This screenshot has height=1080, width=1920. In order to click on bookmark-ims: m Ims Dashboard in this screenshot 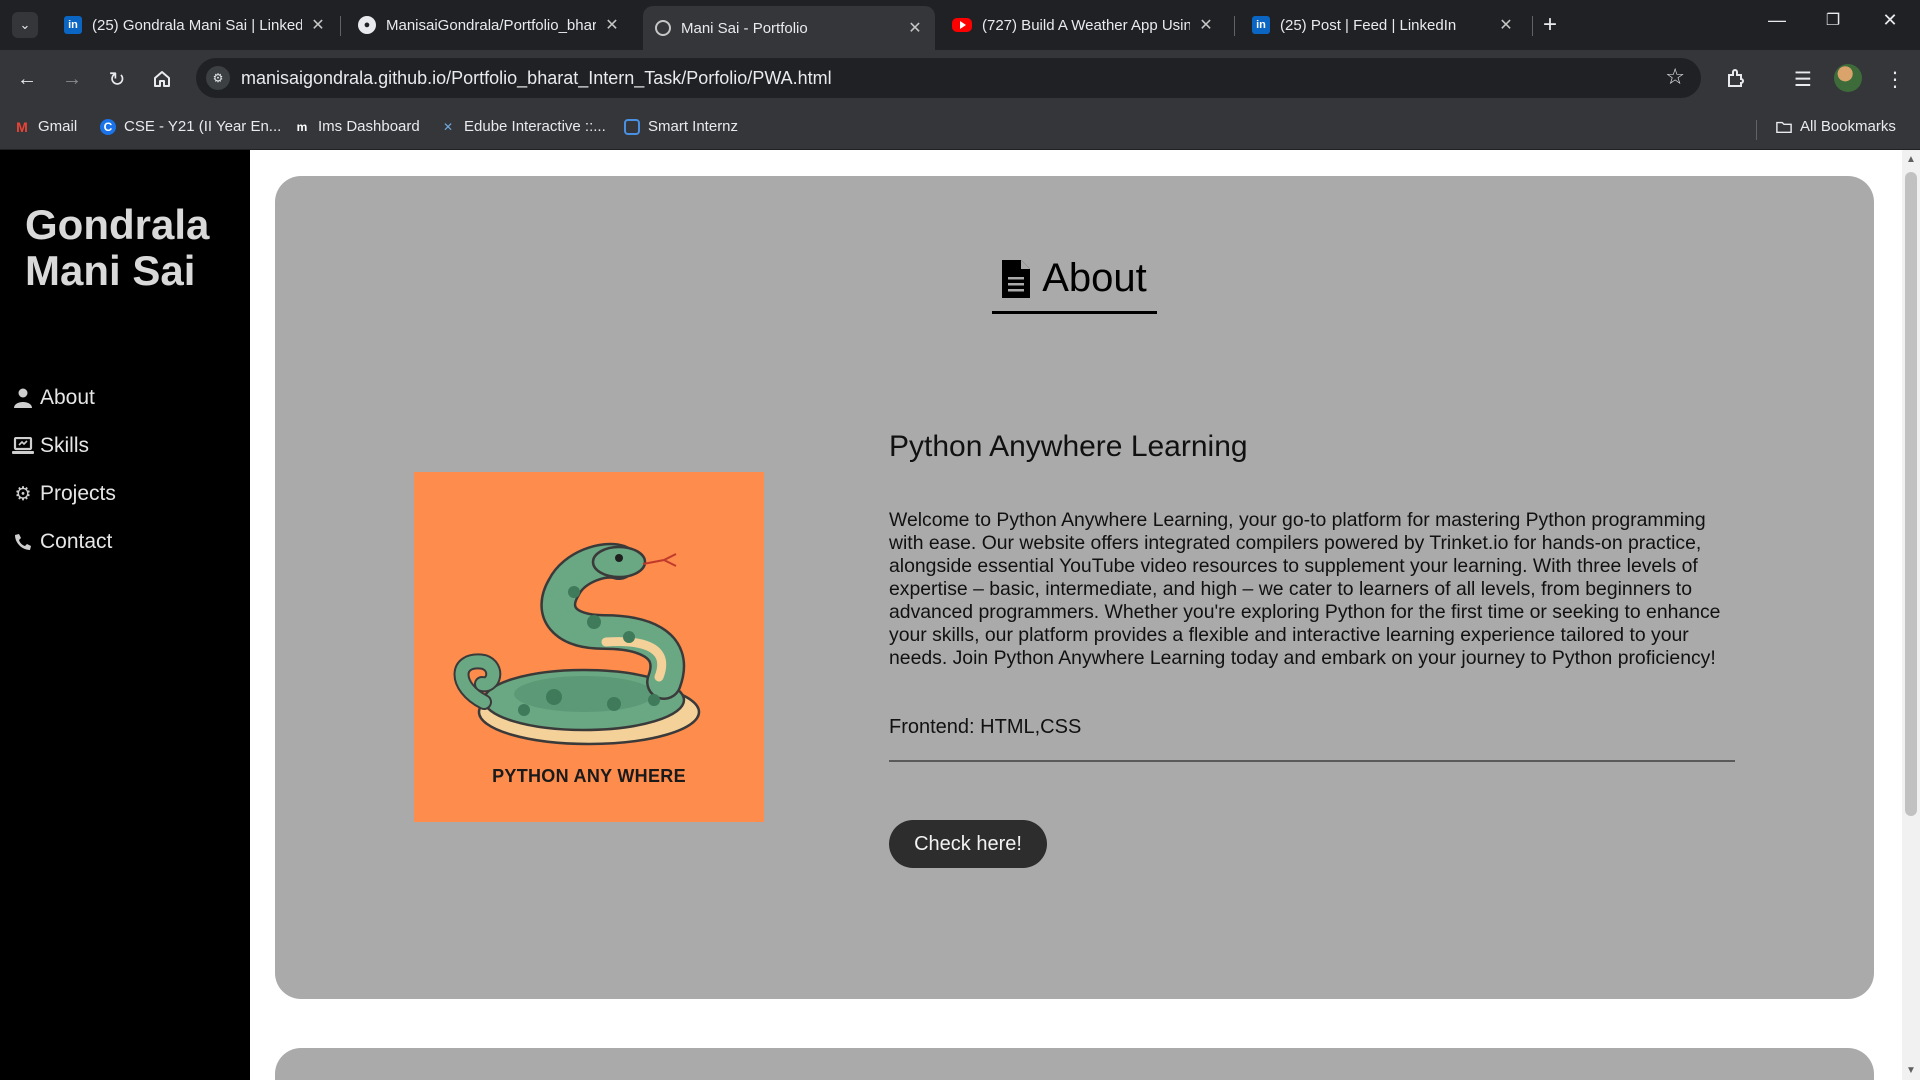, I will do `click(357, 126)`.